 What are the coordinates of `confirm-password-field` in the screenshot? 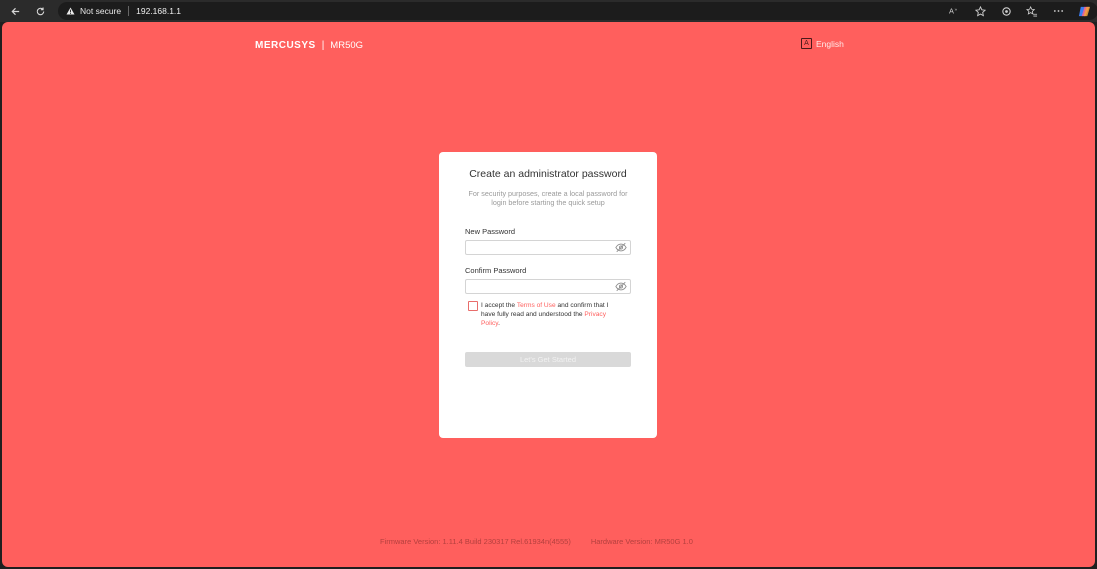 It's located at (548, 288).